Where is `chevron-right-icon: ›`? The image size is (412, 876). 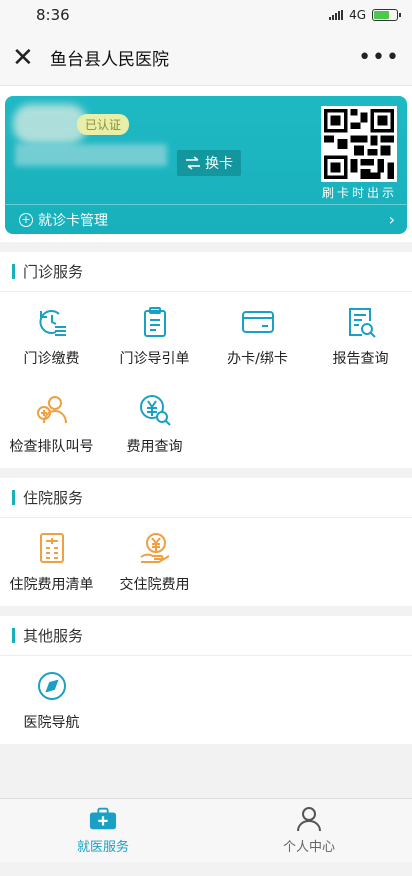
chevron-right-icon: › is located at coordinates (391, 219).